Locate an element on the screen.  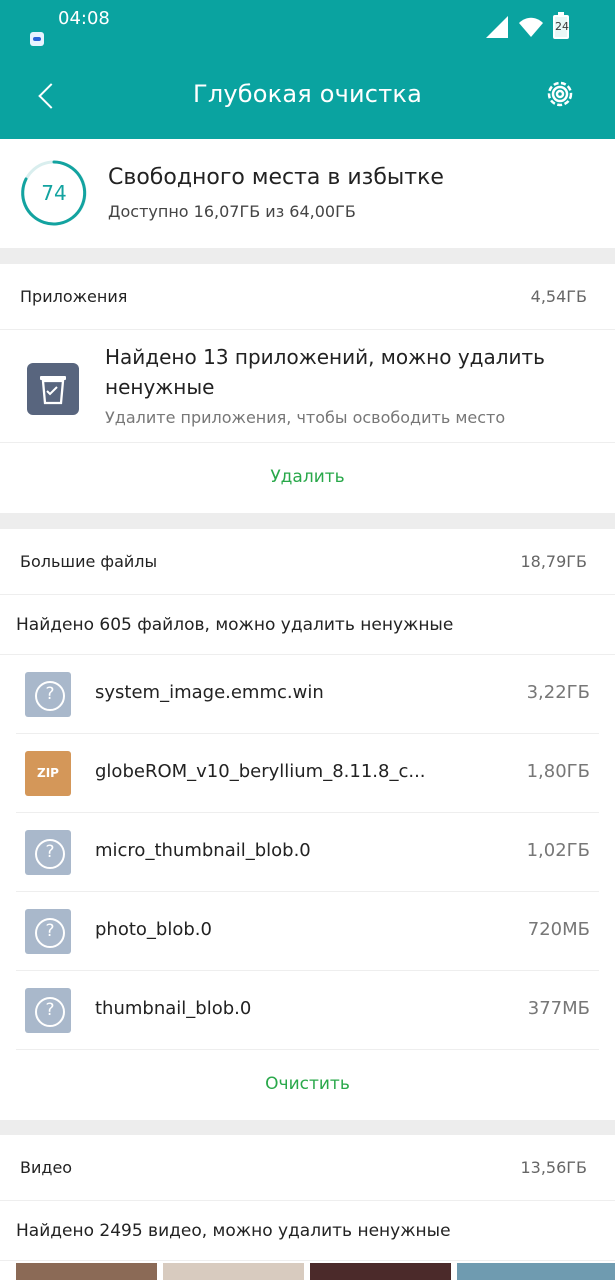
file-size: 1,02ГБ is located at coordinates (558, 850).